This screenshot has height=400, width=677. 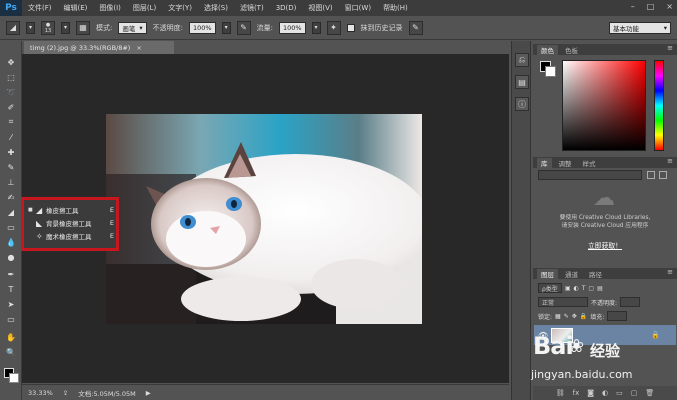 I want to click on filter-pixel-icon: ▣, so click(x=568, y=288).